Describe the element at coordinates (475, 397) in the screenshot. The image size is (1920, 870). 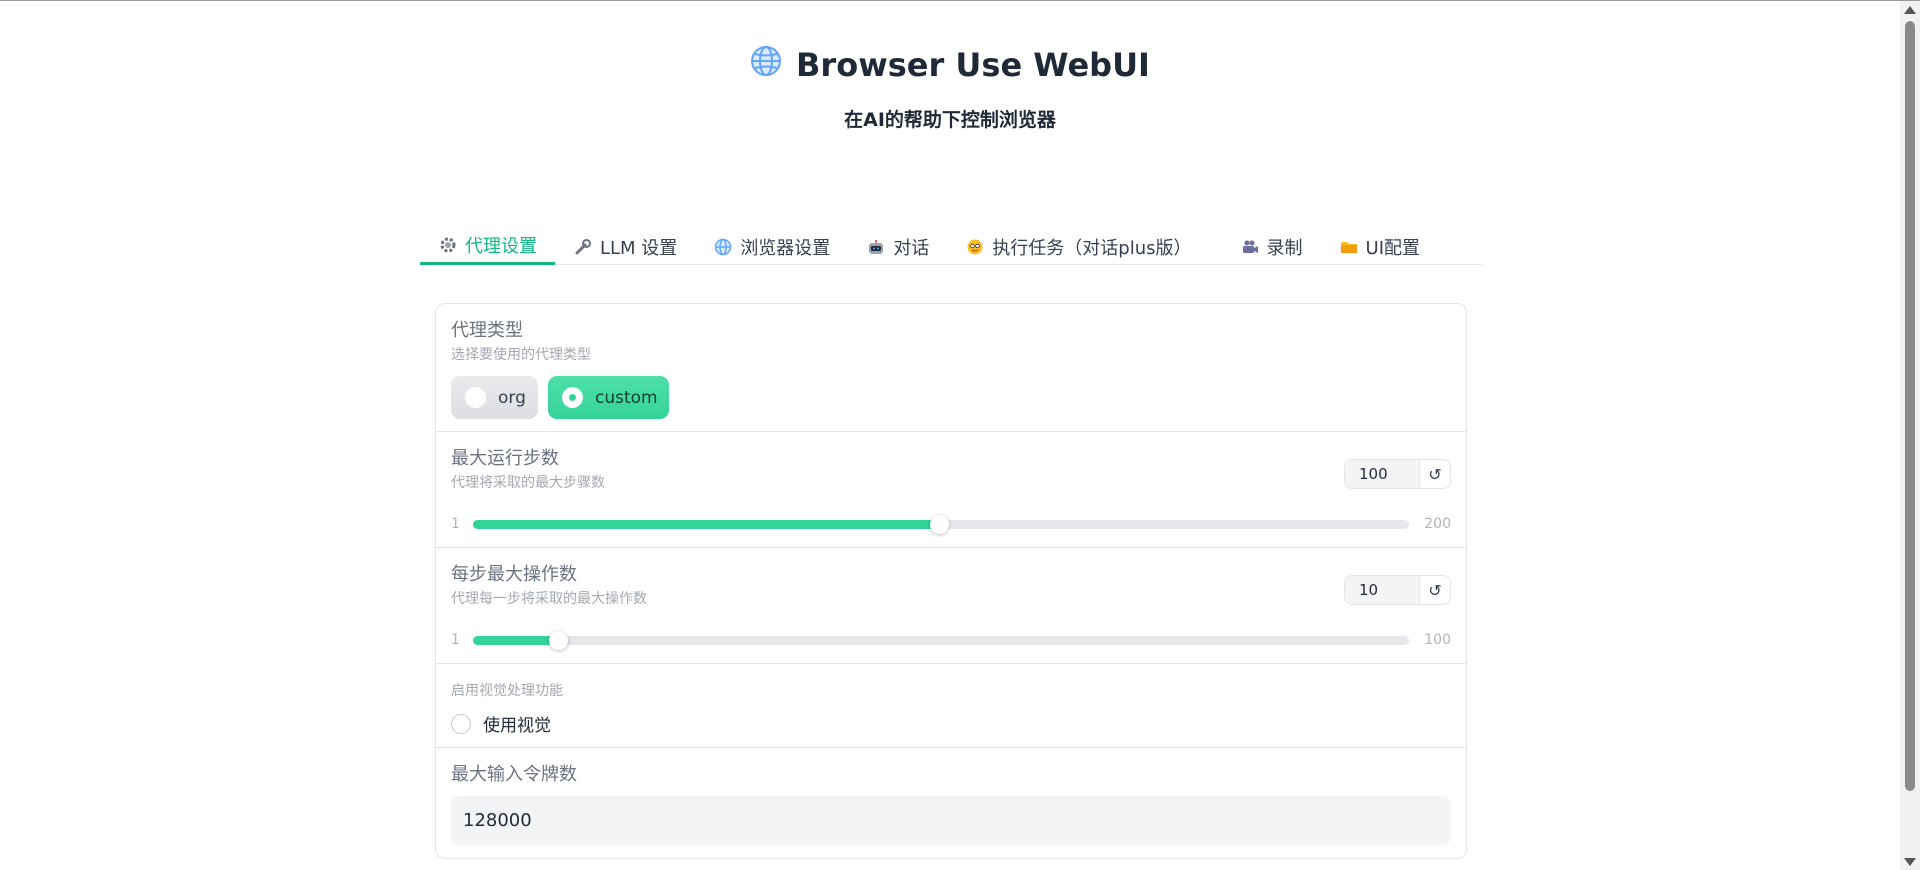
I see `radio-circle` at that location.